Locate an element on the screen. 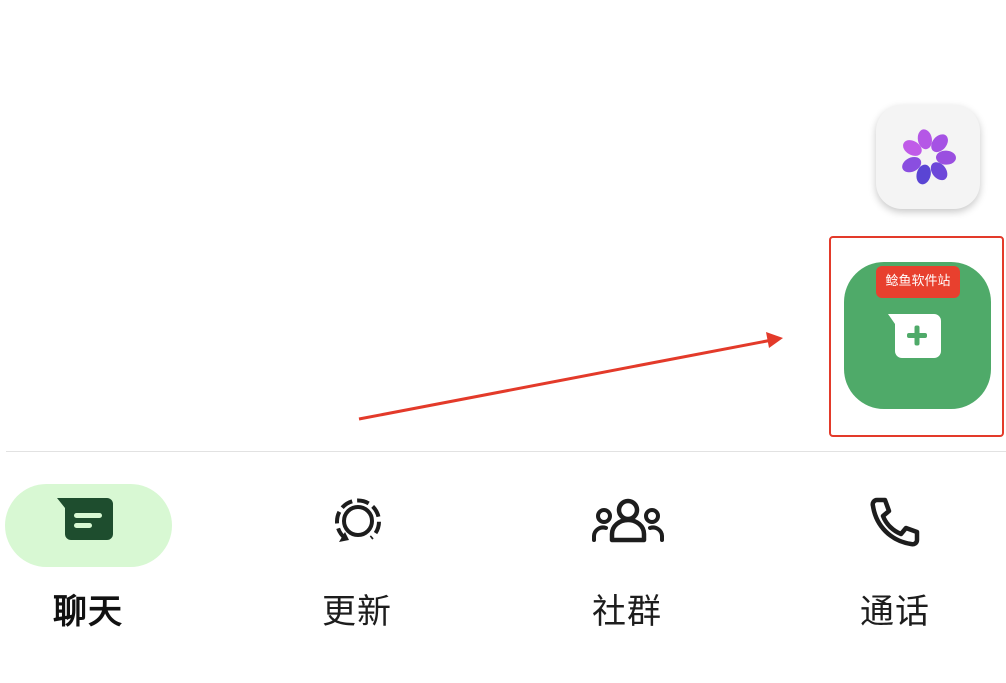 This screenshot has height=683, width=1006. communities-icon is located at coordinates (628, 523).